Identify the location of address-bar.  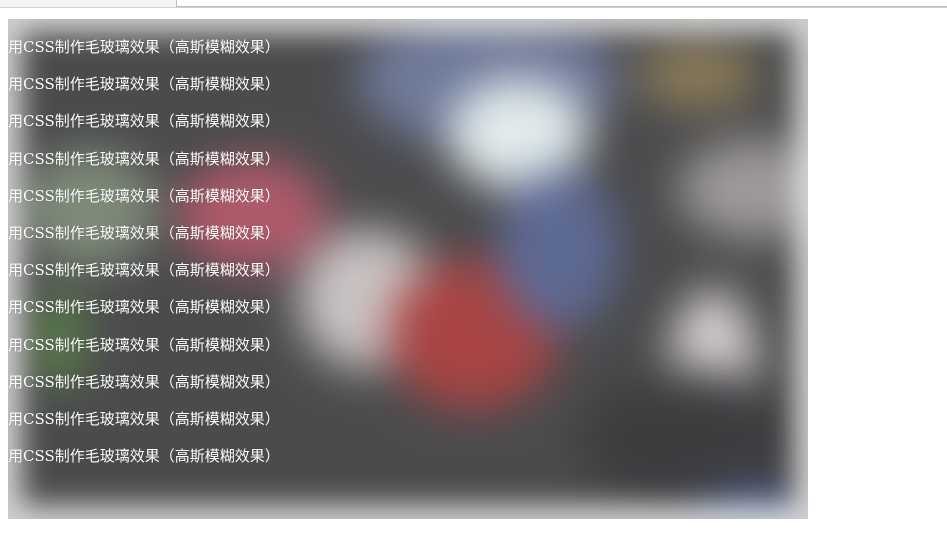
(561, 3).